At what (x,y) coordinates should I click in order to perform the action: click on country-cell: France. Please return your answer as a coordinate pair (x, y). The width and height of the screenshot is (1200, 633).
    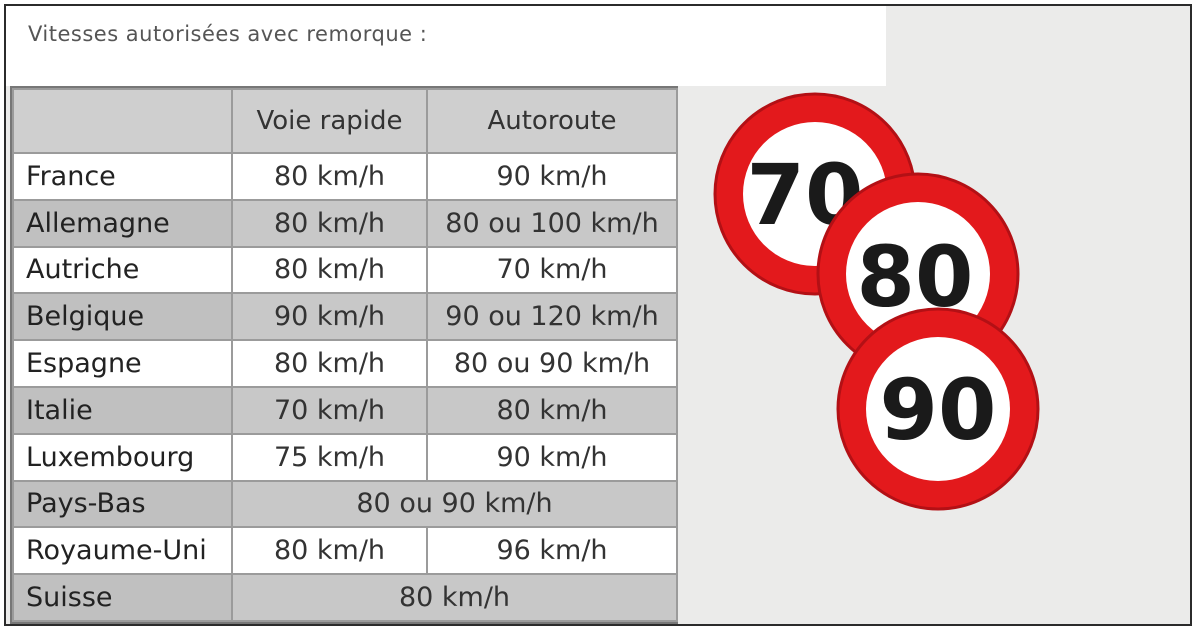
    Looking at the image, I should click on (122, 176).